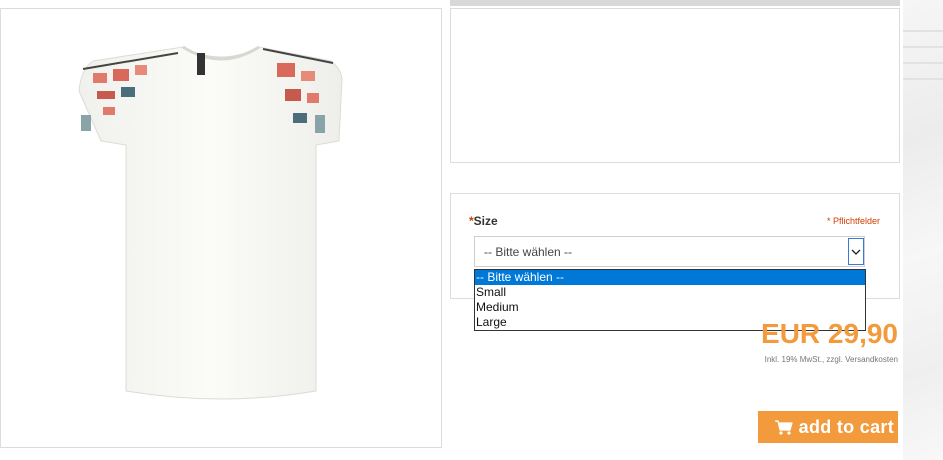 This screenshot has height=460, width=943. What do you see at coordinates (856, 251) in the screenshot?
I see `chevron-down-icon` at bounding box center [856, 251].